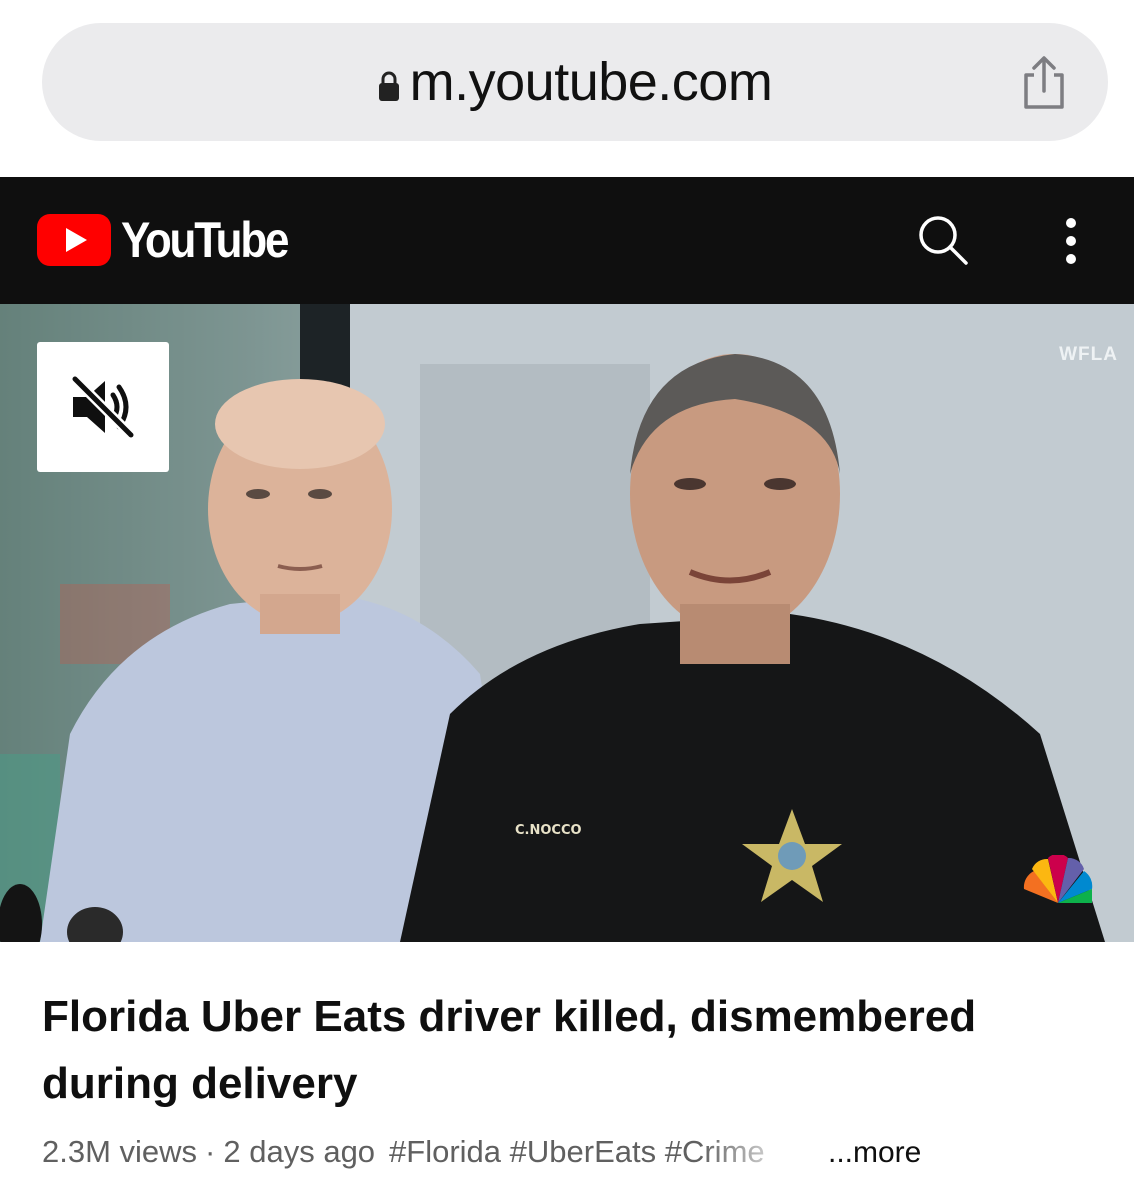 This screenshot has height=1200, width=1134. I want to click on address-bar: m.youtube.com, so click(575, 82).